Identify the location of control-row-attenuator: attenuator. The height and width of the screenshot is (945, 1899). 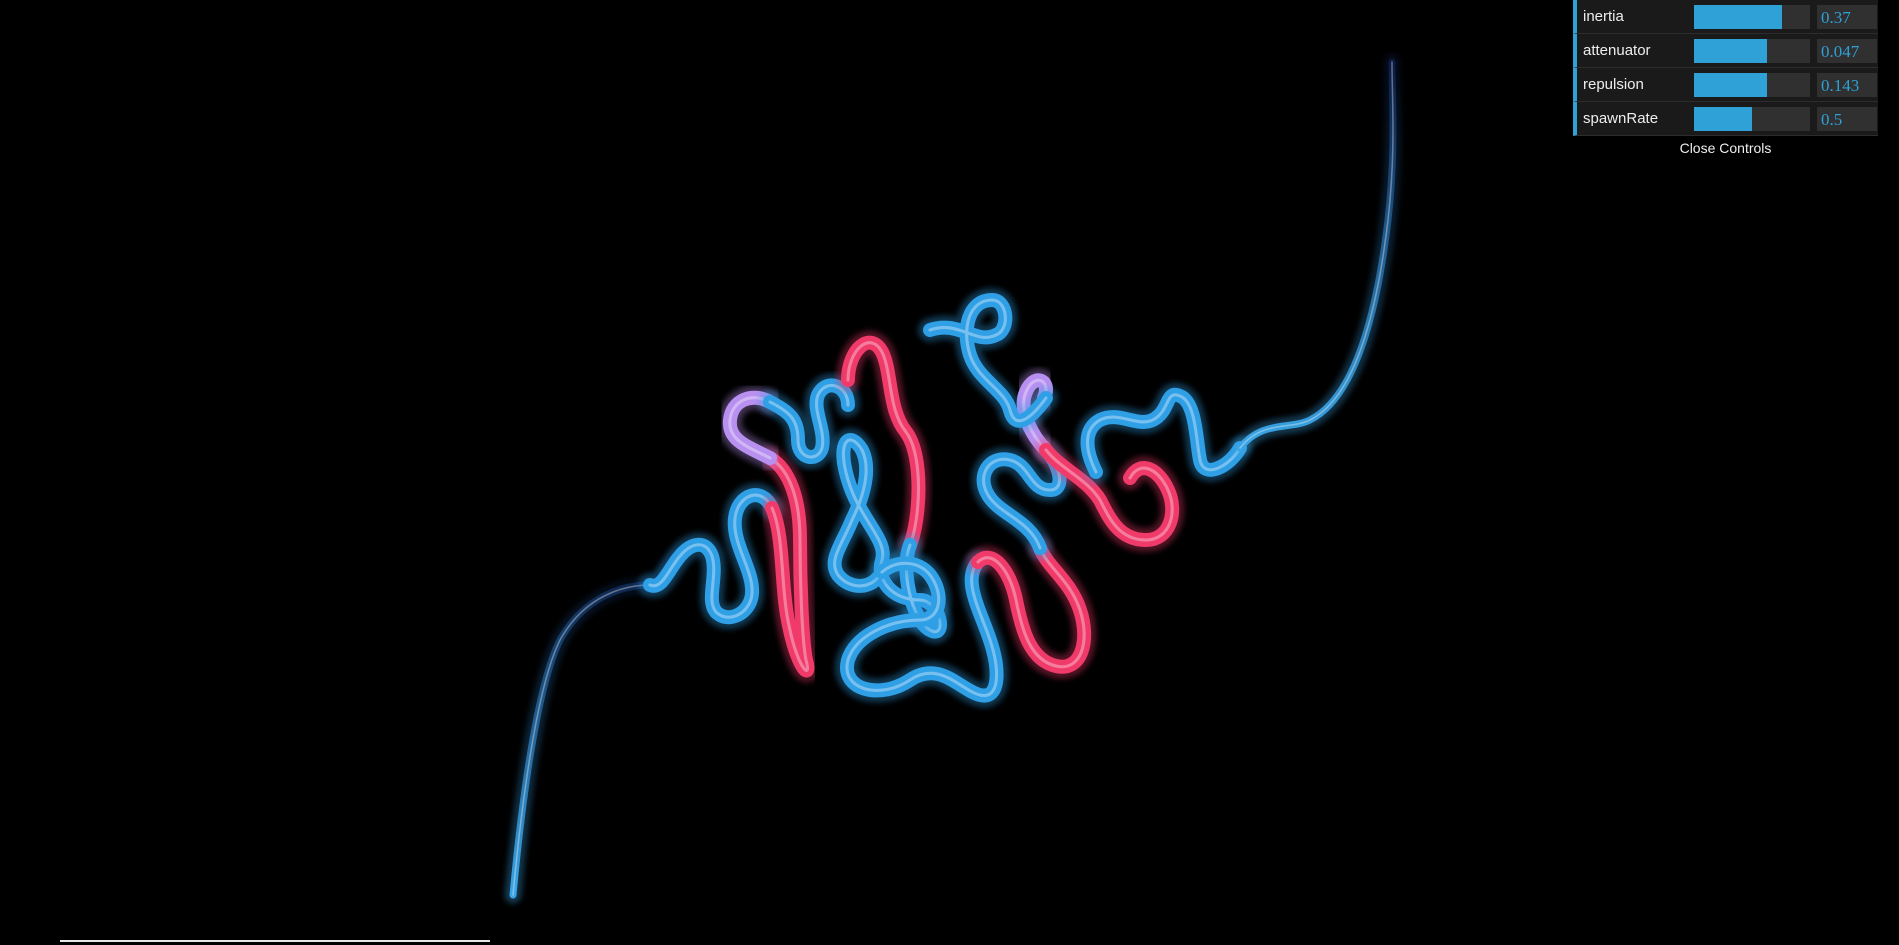
(1725, 51).